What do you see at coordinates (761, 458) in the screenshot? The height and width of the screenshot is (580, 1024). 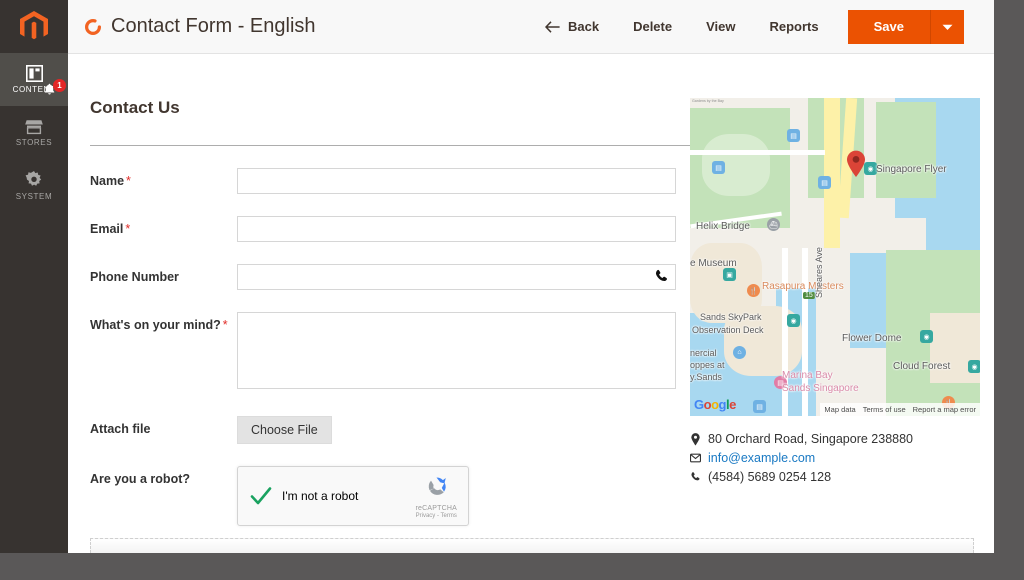 I see `contact-email: info@example.com` at bounding box center [761, 458].